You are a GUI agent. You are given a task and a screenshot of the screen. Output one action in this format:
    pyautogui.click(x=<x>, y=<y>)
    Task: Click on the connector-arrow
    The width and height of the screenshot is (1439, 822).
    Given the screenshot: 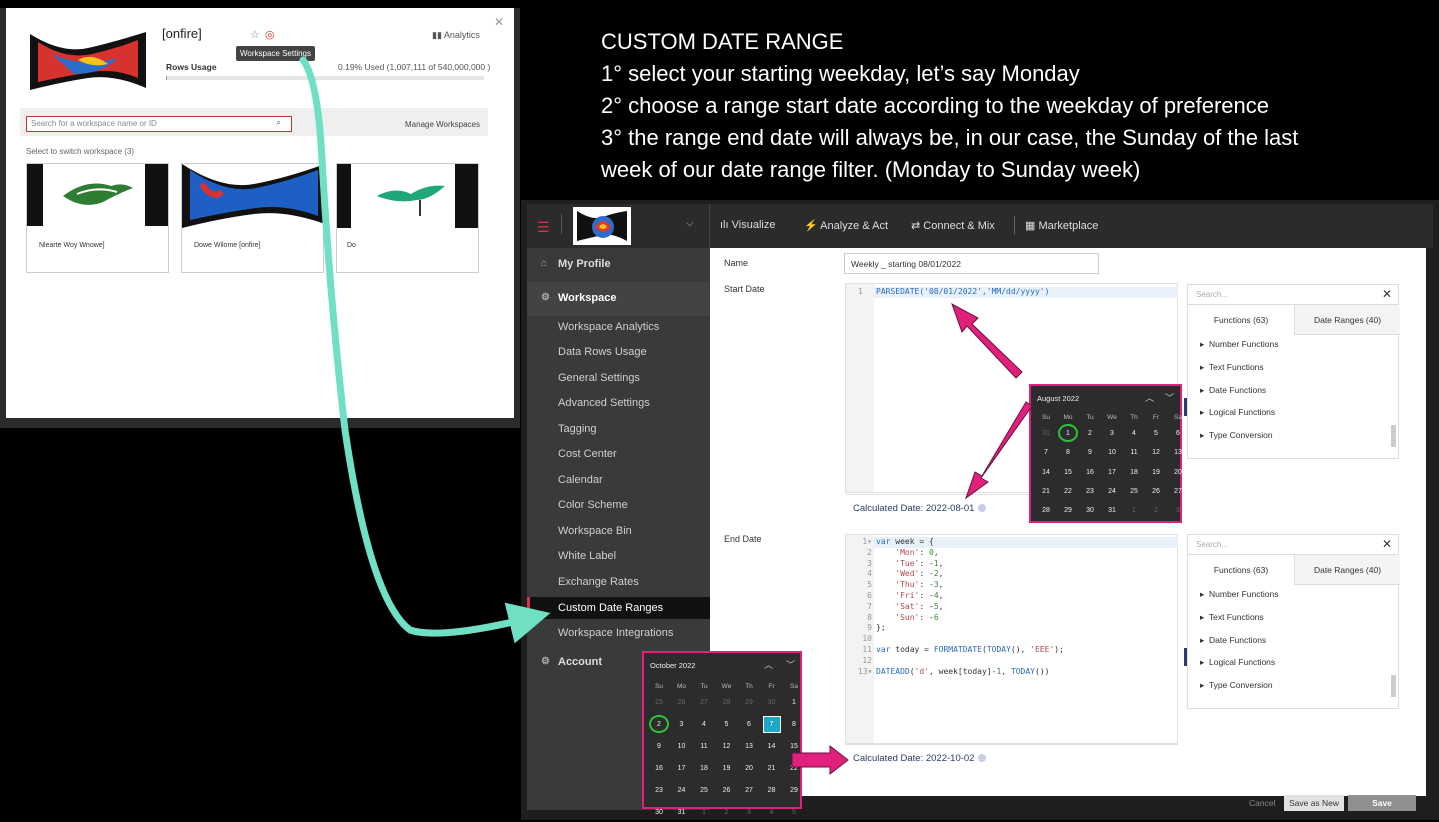 What is the action you would take?
    pyautogui.click(x=425, y=350)
    